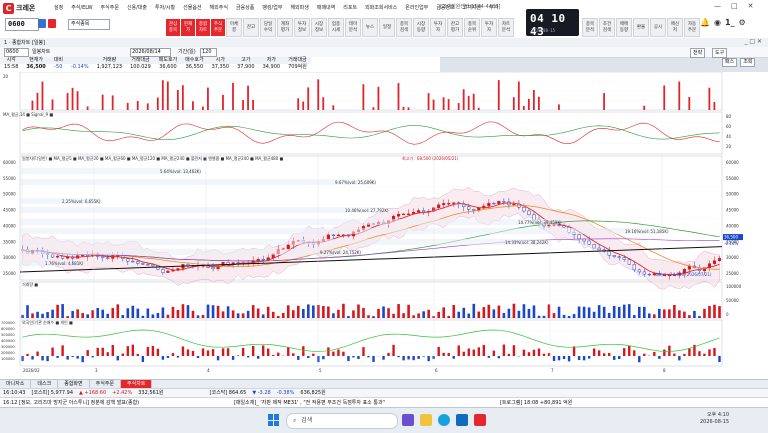 Image resolution: width=768 pixels, height=433 pixels. I want to click on query-button: 조회, so click(747, 62).